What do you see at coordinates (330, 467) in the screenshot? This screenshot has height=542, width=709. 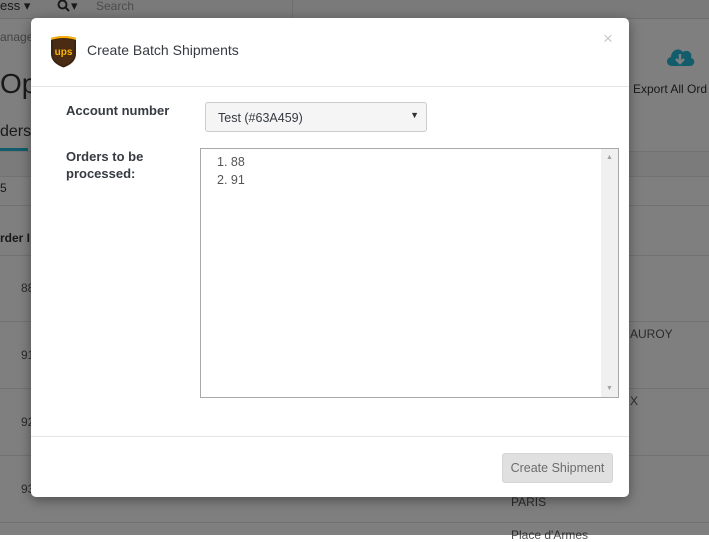 I see `modal-footer: Create Shipment` at bounding box center [330, 467].